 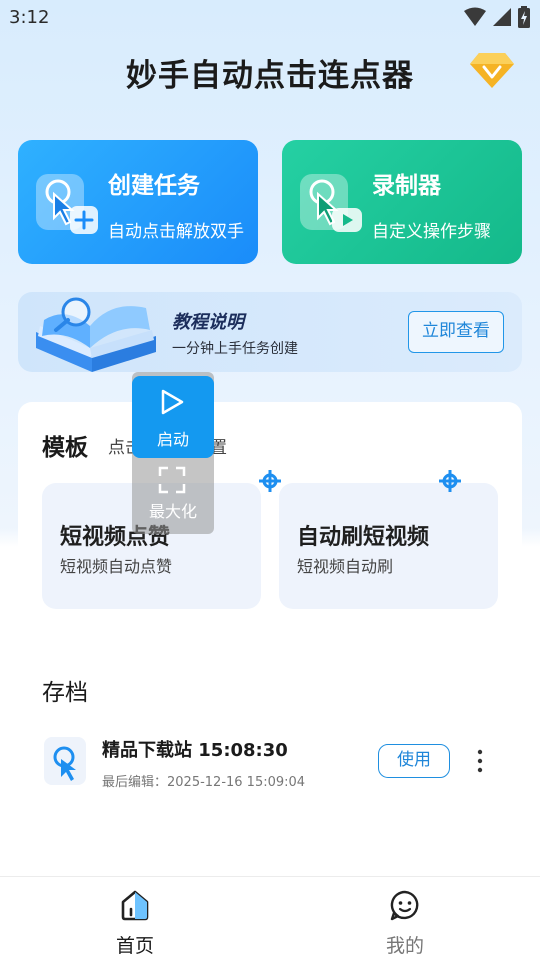 I want to click on template-subtitle: 短视频自动点赞, so click(x=116, y=566).